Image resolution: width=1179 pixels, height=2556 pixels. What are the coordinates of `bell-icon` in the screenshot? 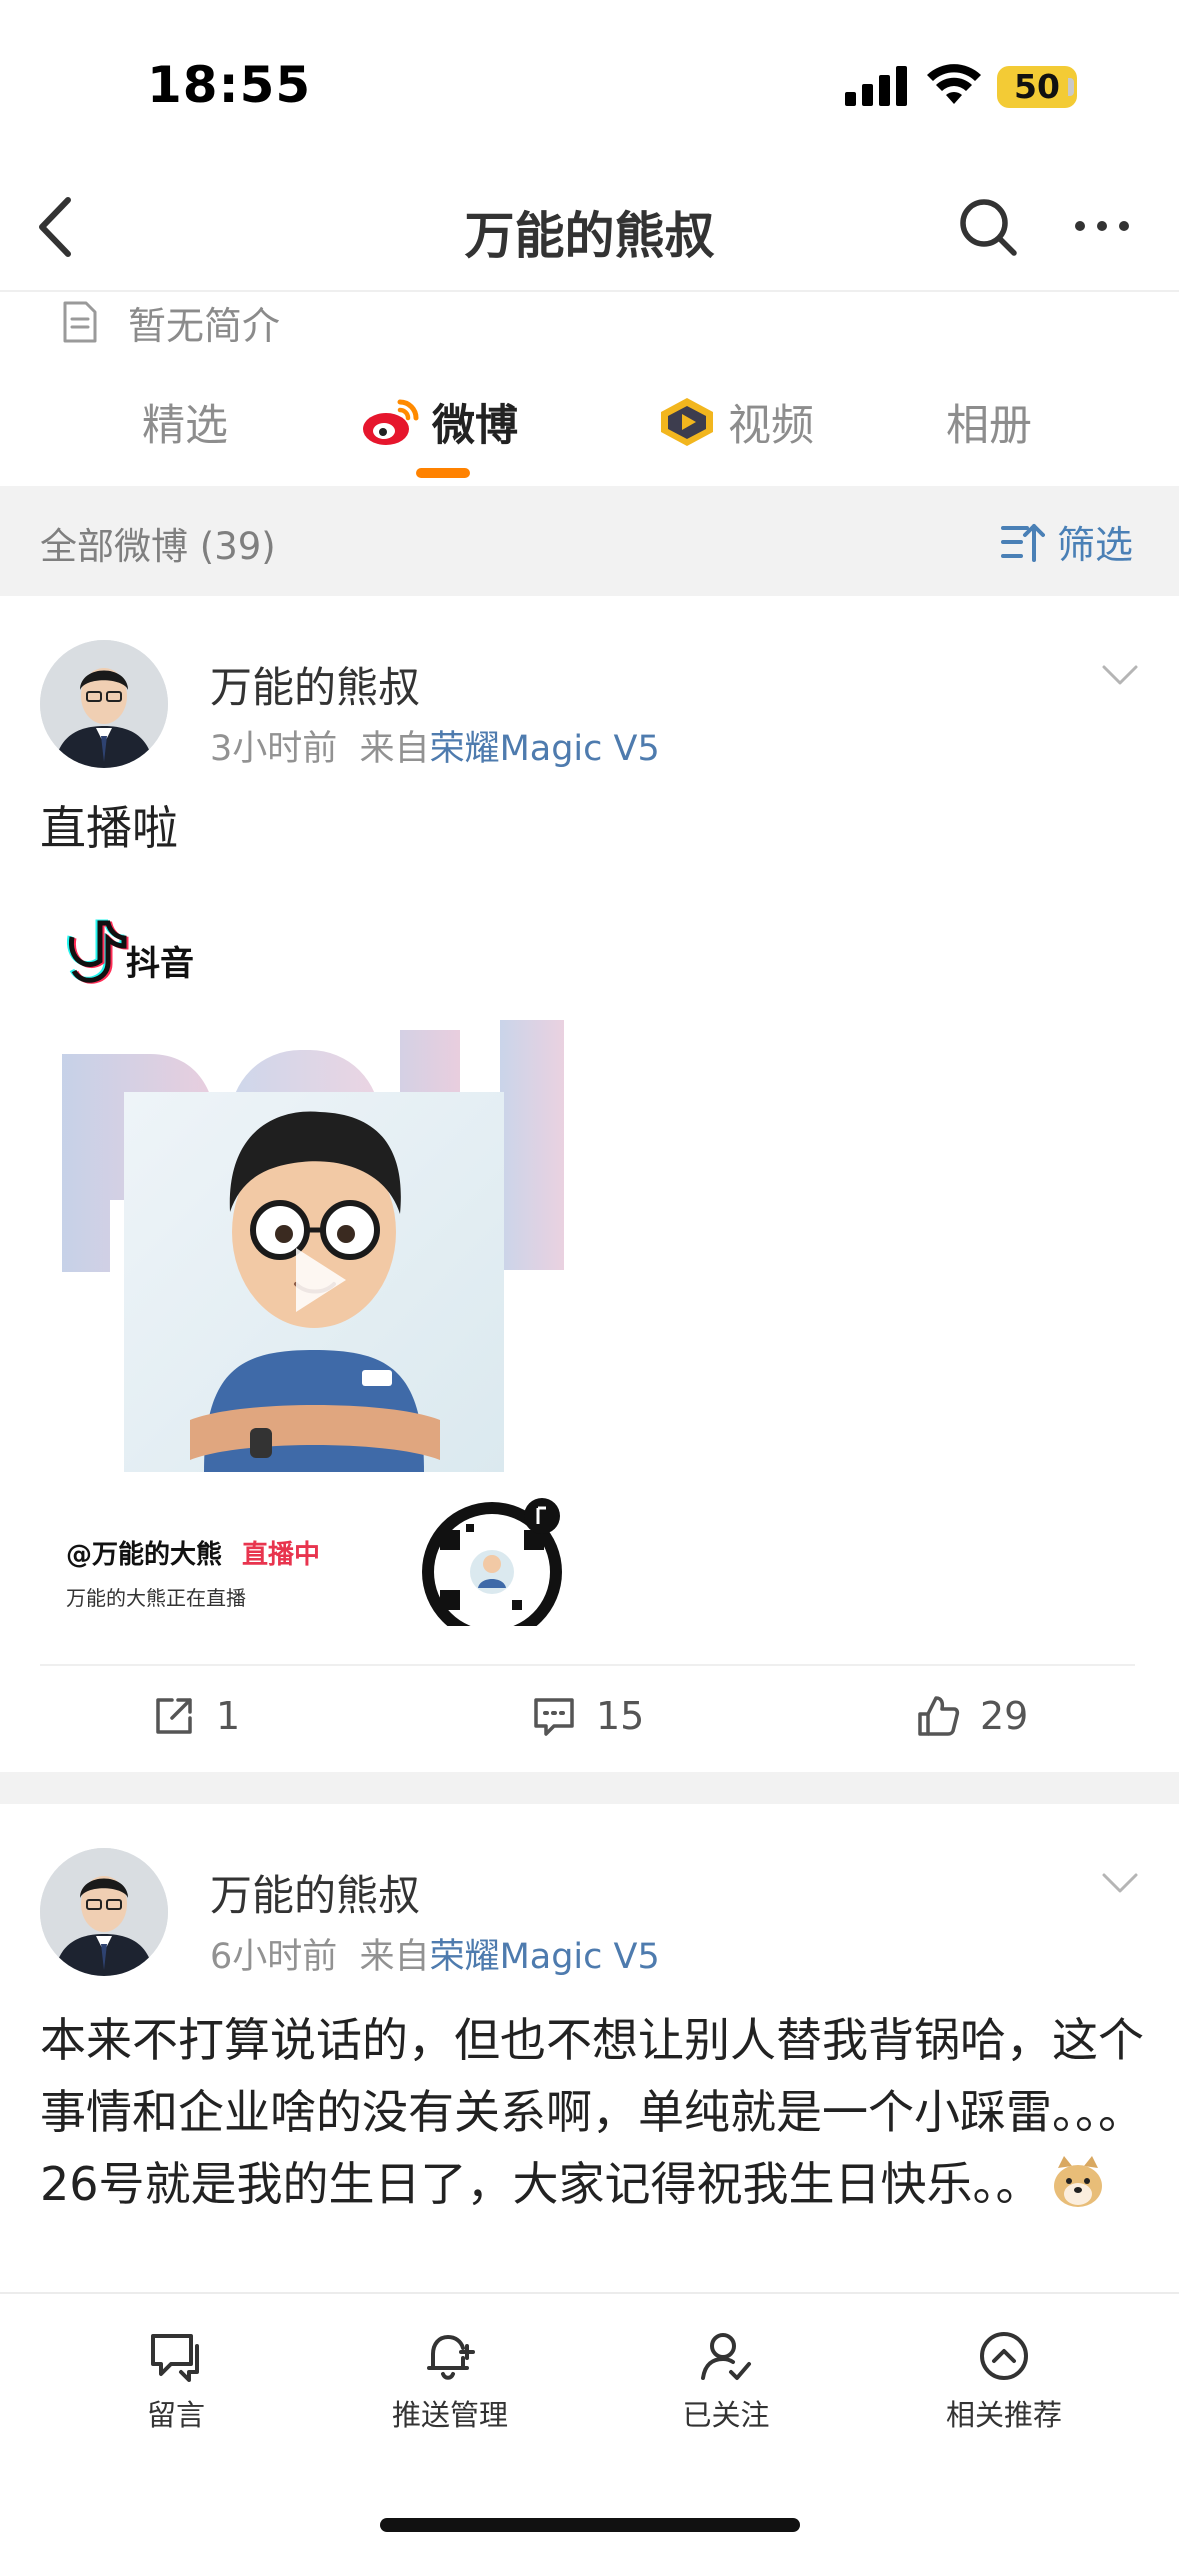 It's located at (451, 2357).